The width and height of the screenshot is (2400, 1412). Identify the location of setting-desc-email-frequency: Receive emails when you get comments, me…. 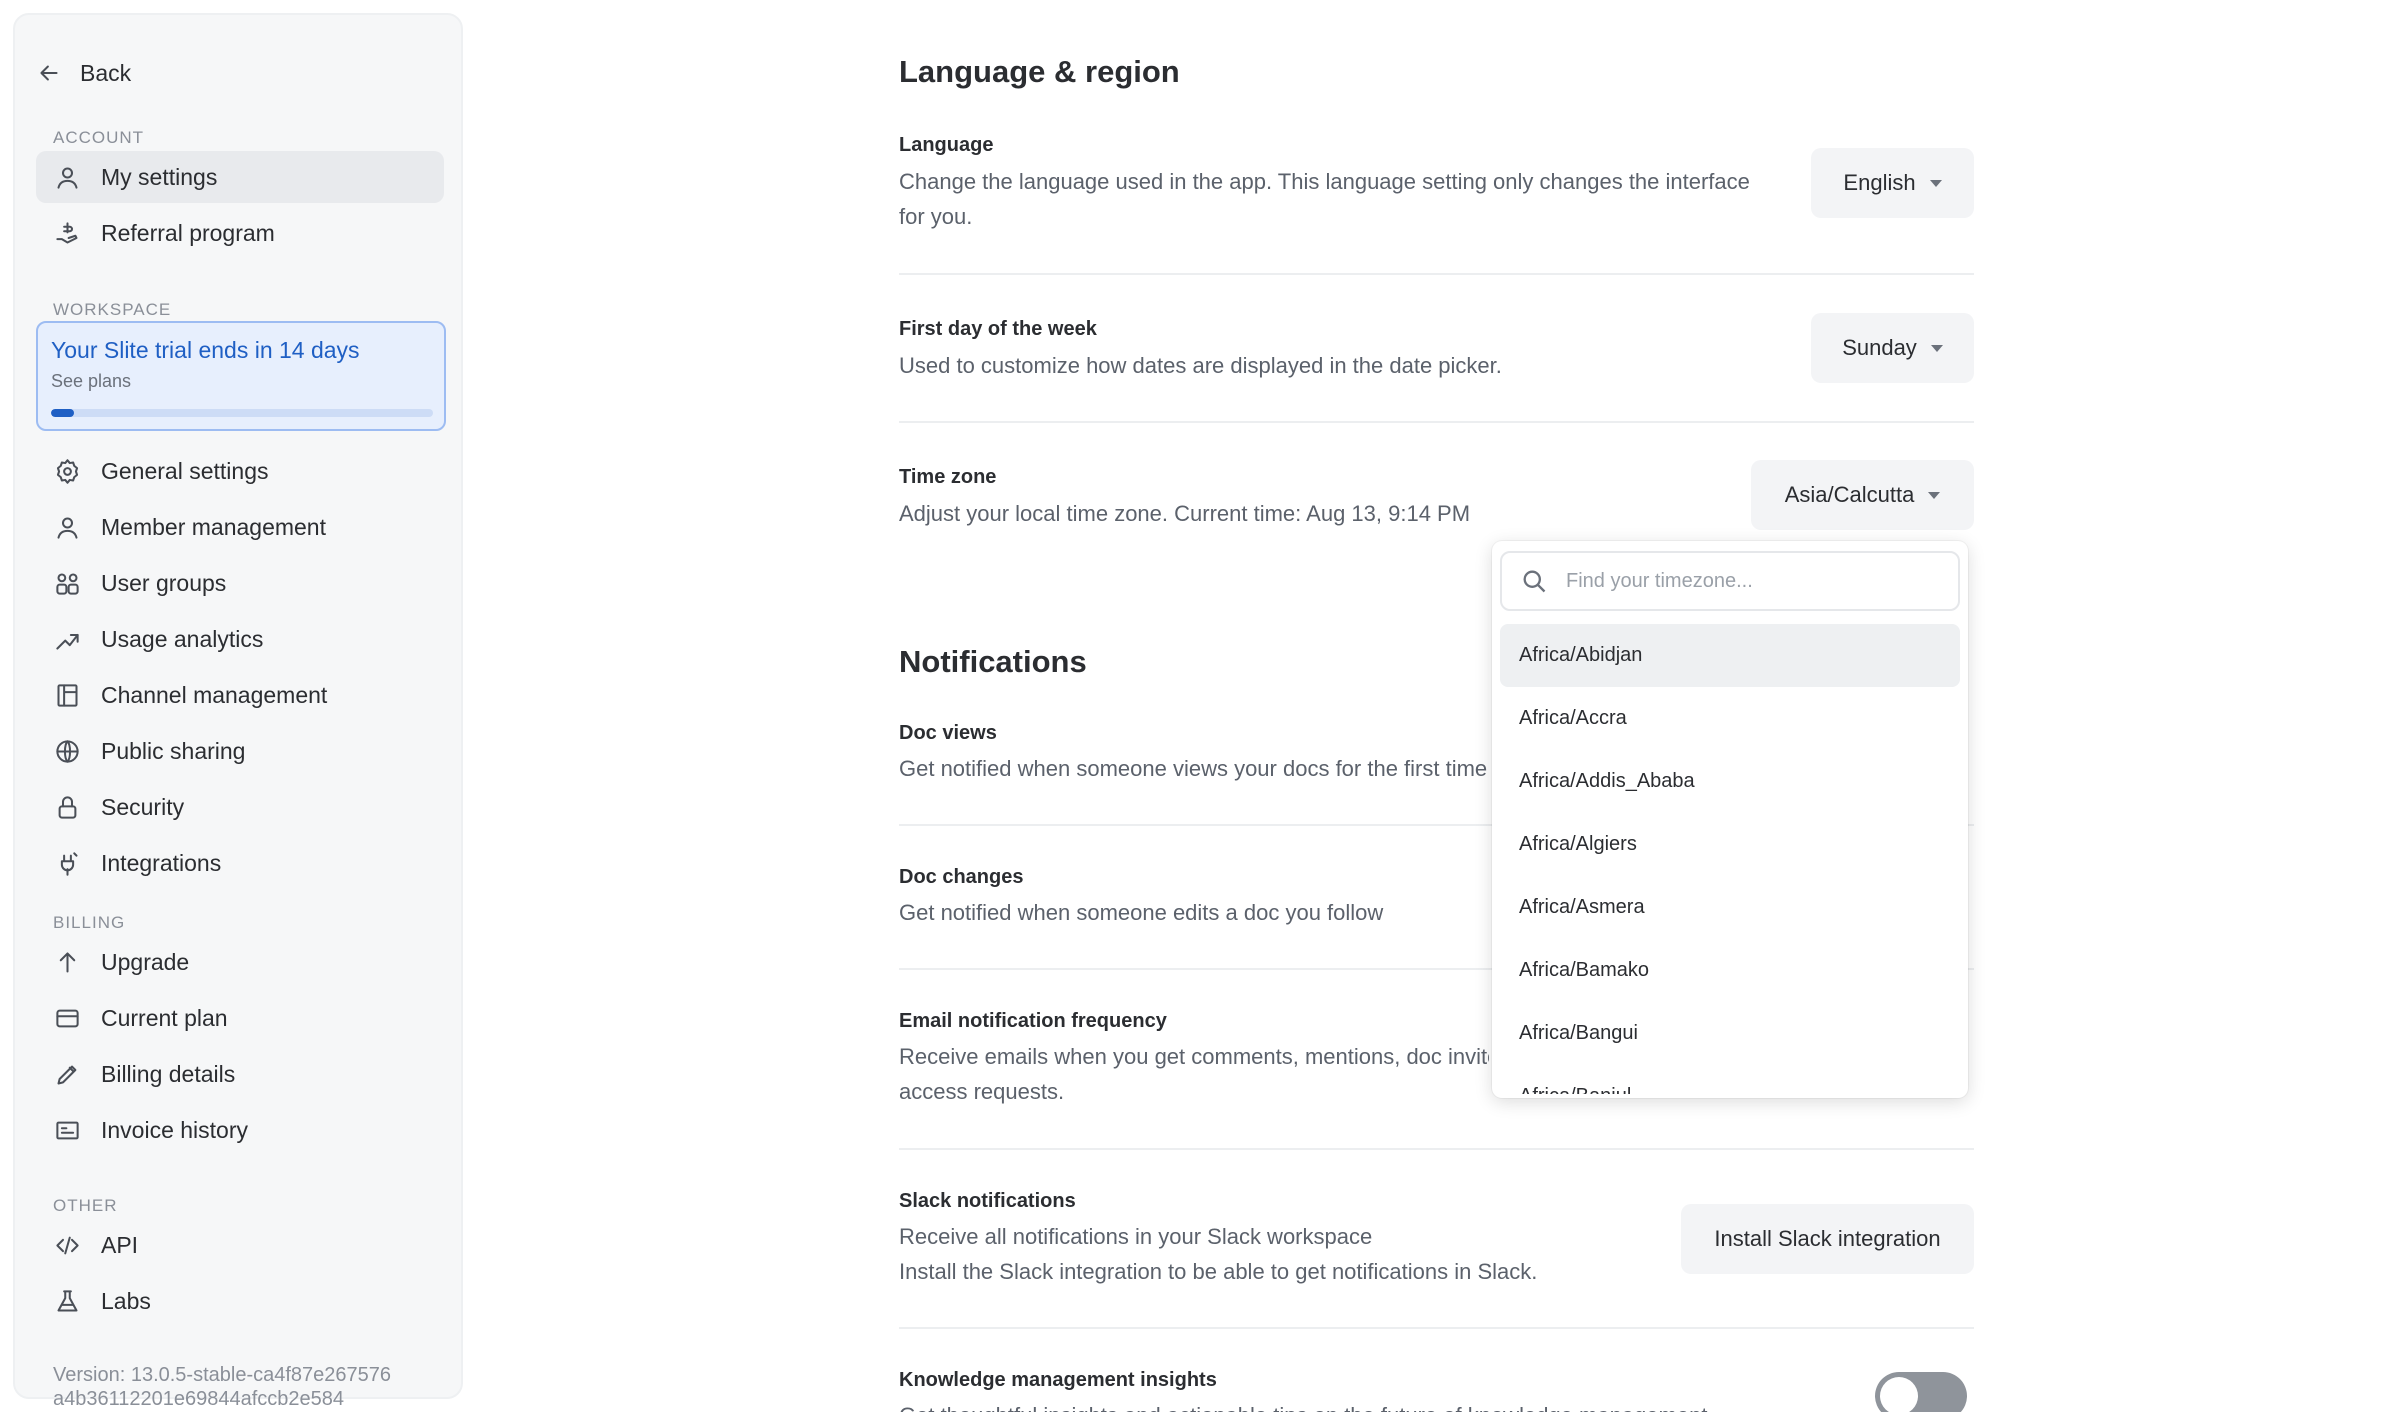
(1194, 1074).